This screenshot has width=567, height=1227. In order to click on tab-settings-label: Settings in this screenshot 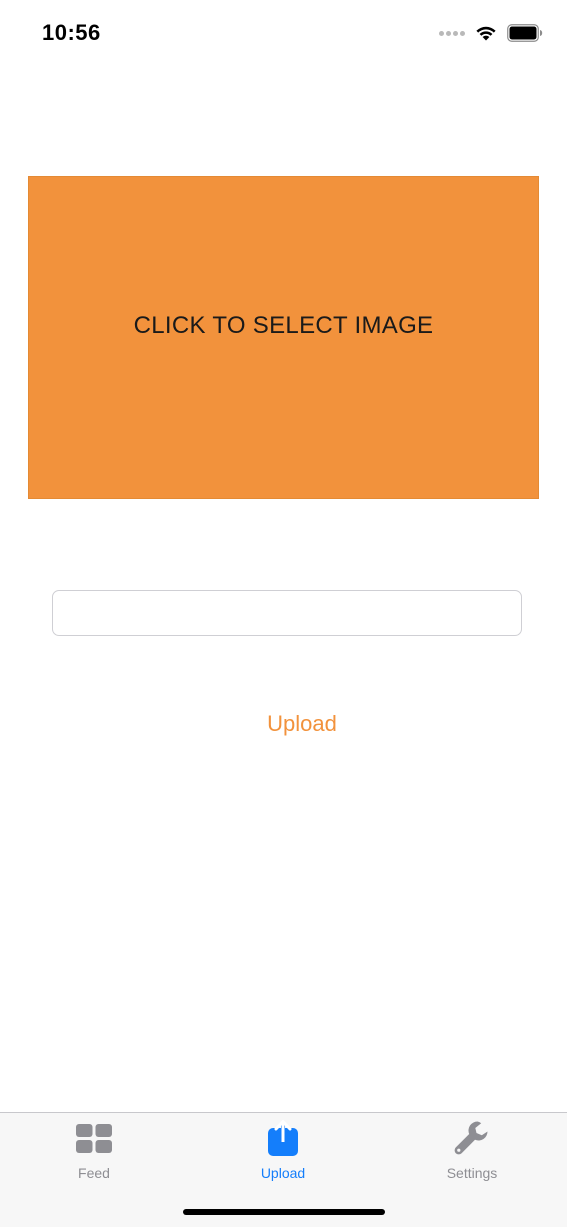, I will do `click(472, 1173)`.